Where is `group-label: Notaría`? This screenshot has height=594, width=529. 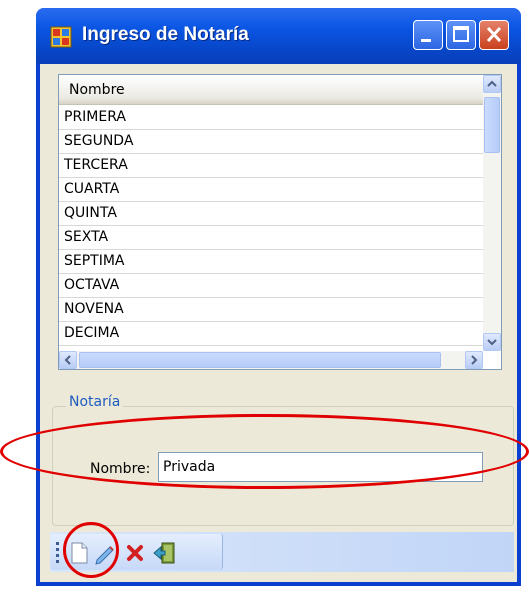
group-label: Notaría is located at coordinates (95, 402).